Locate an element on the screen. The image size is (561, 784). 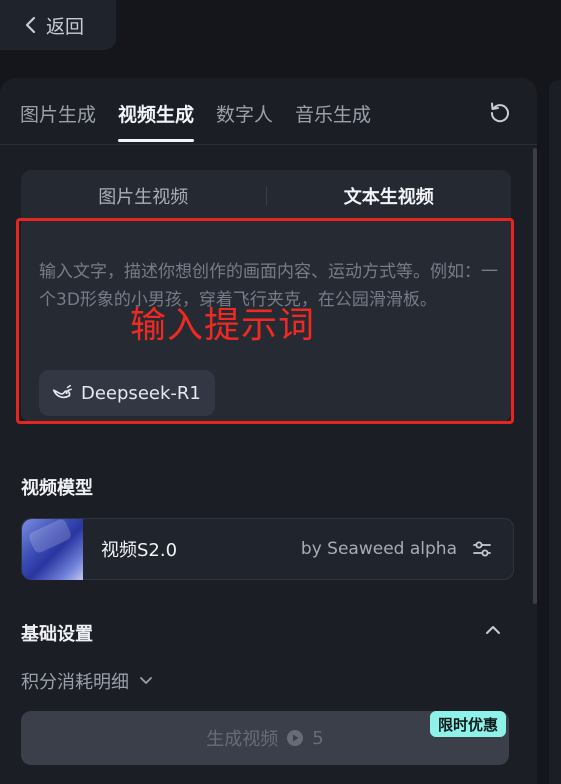
generation-tabs: 图片生成 视频生成 数字人 音乐生成 is located at coordinates (195, 121).